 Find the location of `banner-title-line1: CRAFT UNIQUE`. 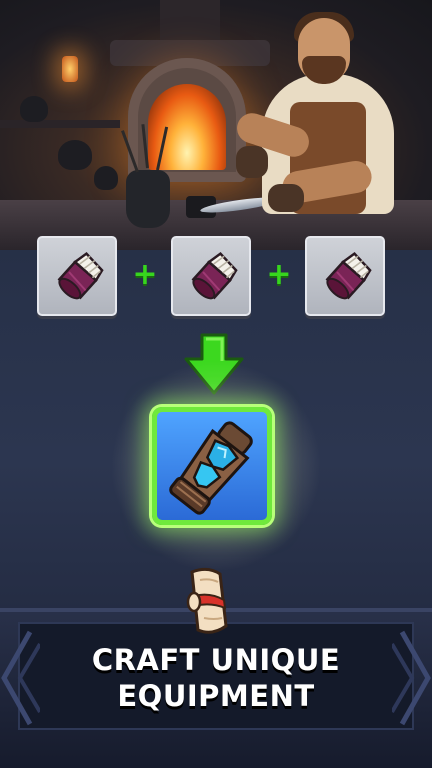

banner-title-line1: CRAFT UNIQUE is located at coordinates (216, 660).